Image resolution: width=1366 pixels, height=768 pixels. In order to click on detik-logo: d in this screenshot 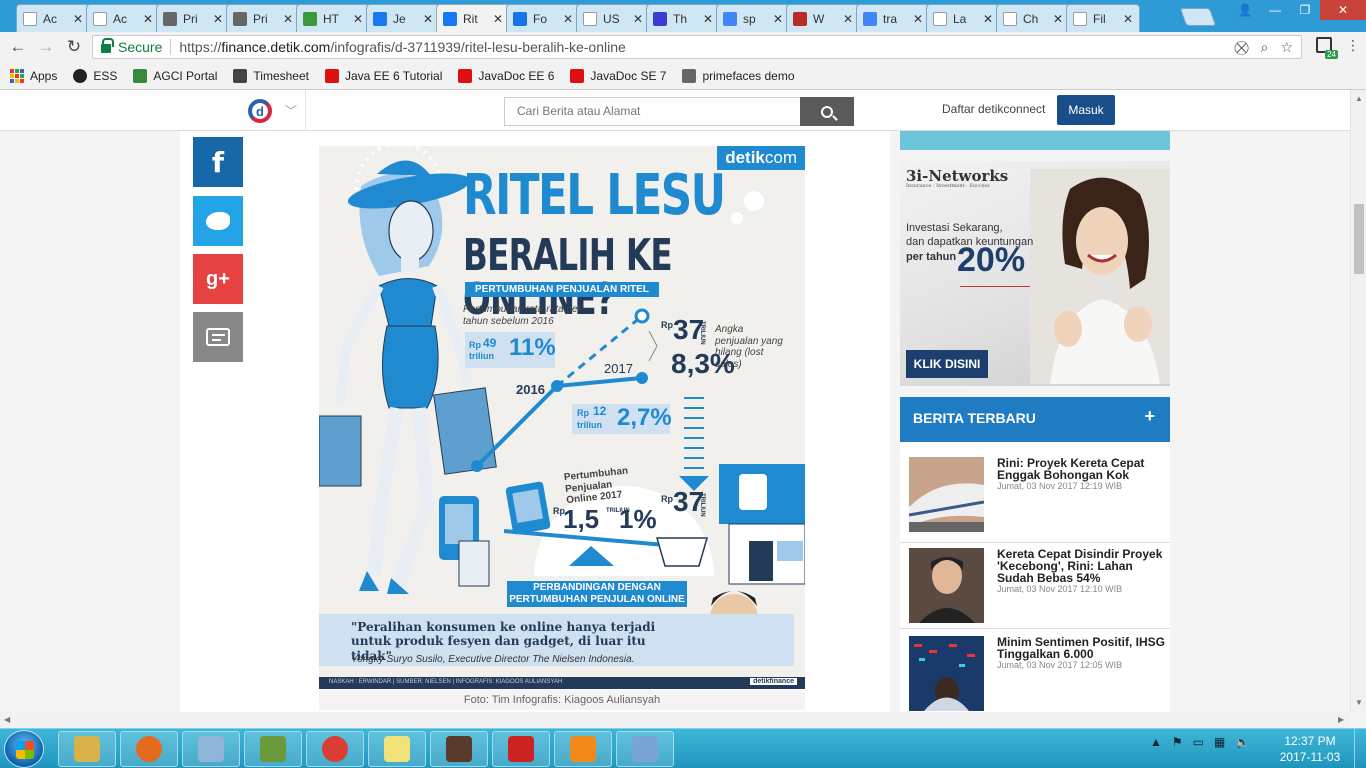, I will do `click(260, 111)`.